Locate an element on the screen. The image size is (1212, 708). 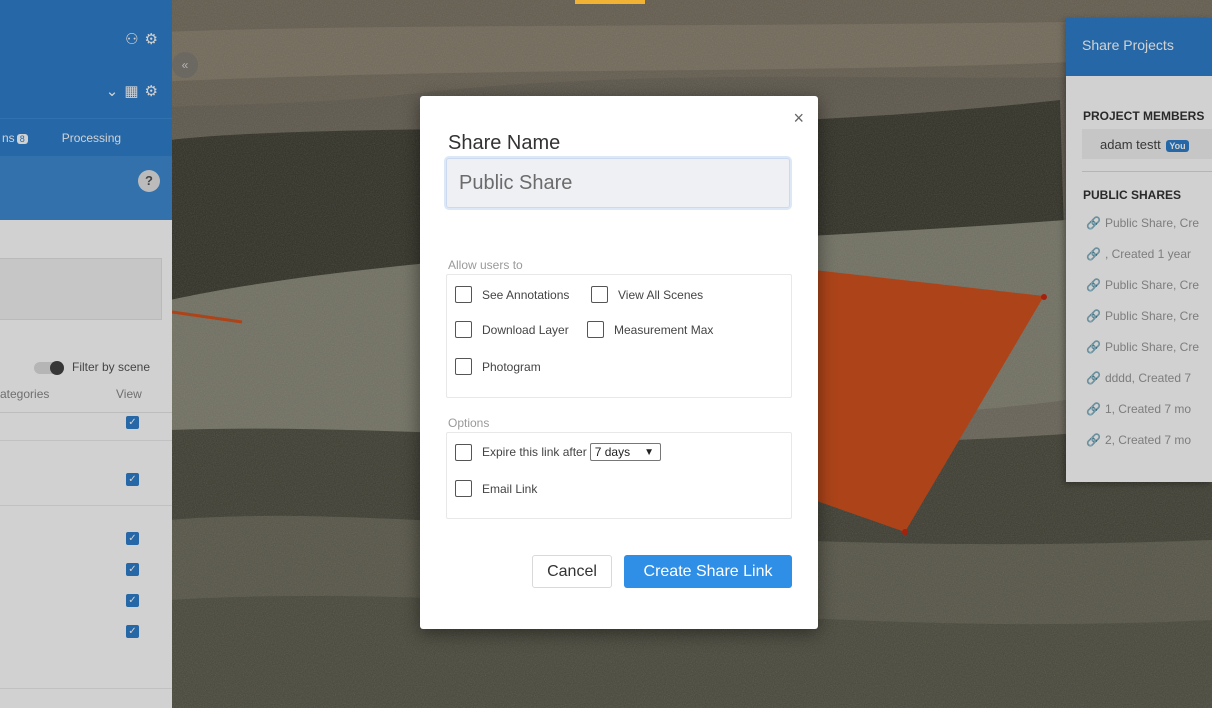
expire-link-checkbox is located at coordinates (463, 452).